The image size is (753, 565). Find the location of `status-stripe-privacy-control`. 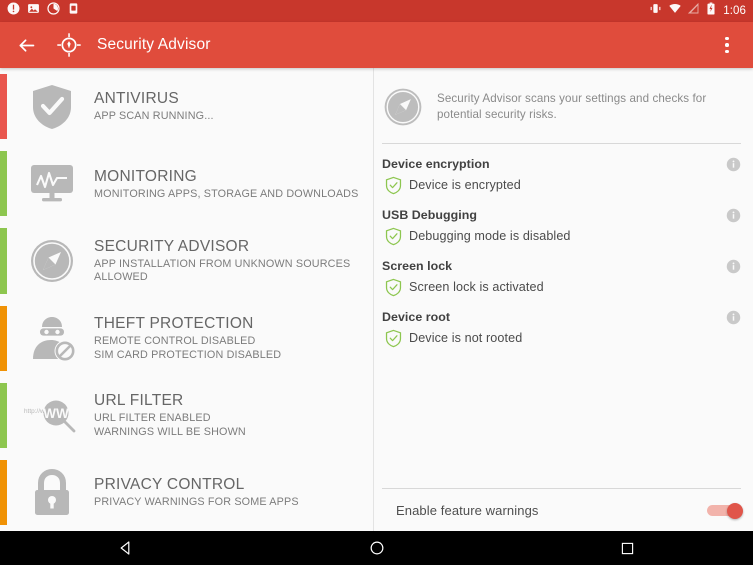

status-stripe-privacy-control is located at coordinates (3, 492).